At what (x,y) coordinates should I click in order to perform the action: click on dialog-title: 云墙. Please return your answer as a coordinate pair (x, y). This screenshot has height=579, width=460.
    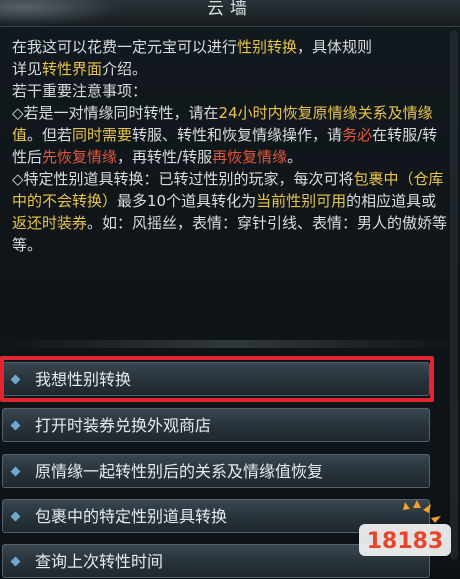
    Looking at the image, I should click on (230, 9).